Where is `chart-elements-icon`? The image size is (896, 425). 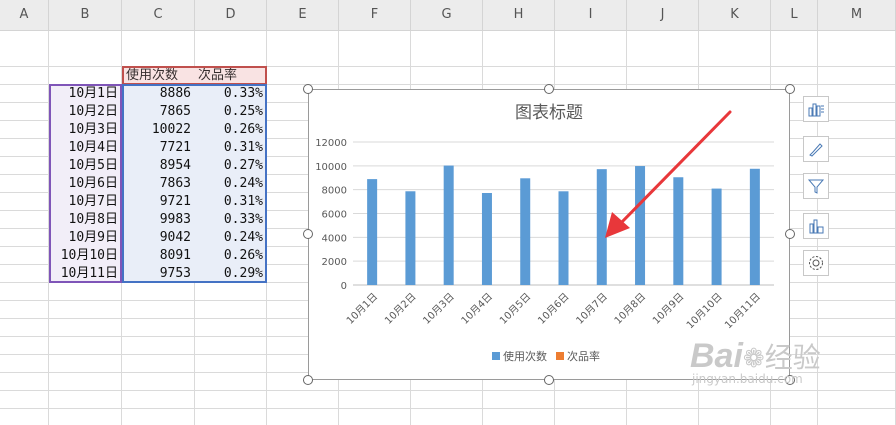
chart-elements-icon is located at coordinates (816, 110).